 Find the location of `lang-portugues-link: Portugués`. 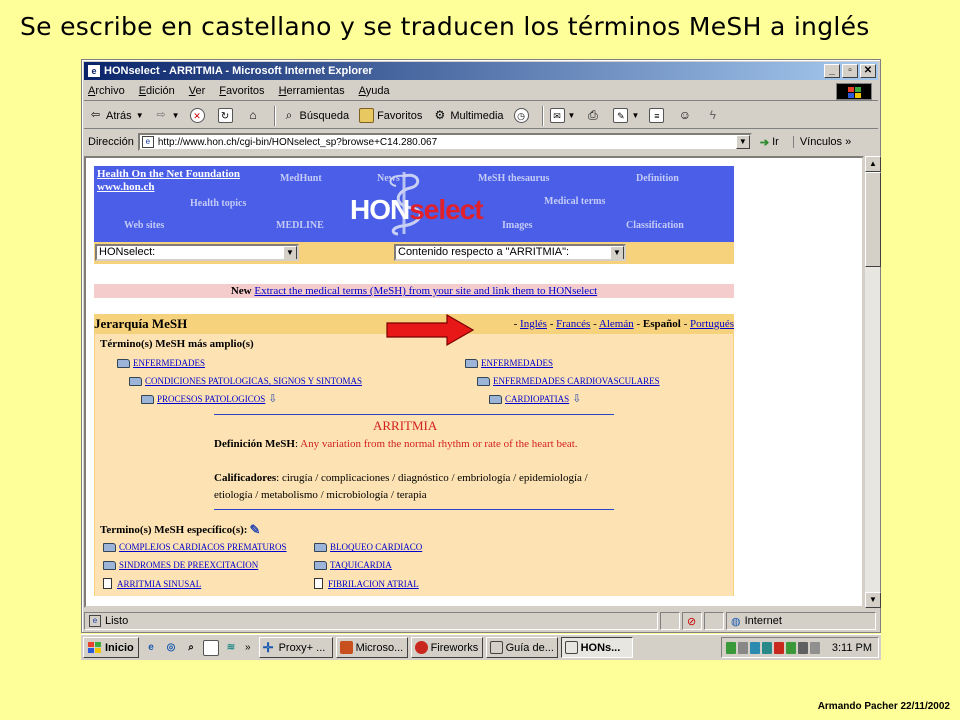

lang-portugues-link: Portugués is located at coordinates (712, 324).